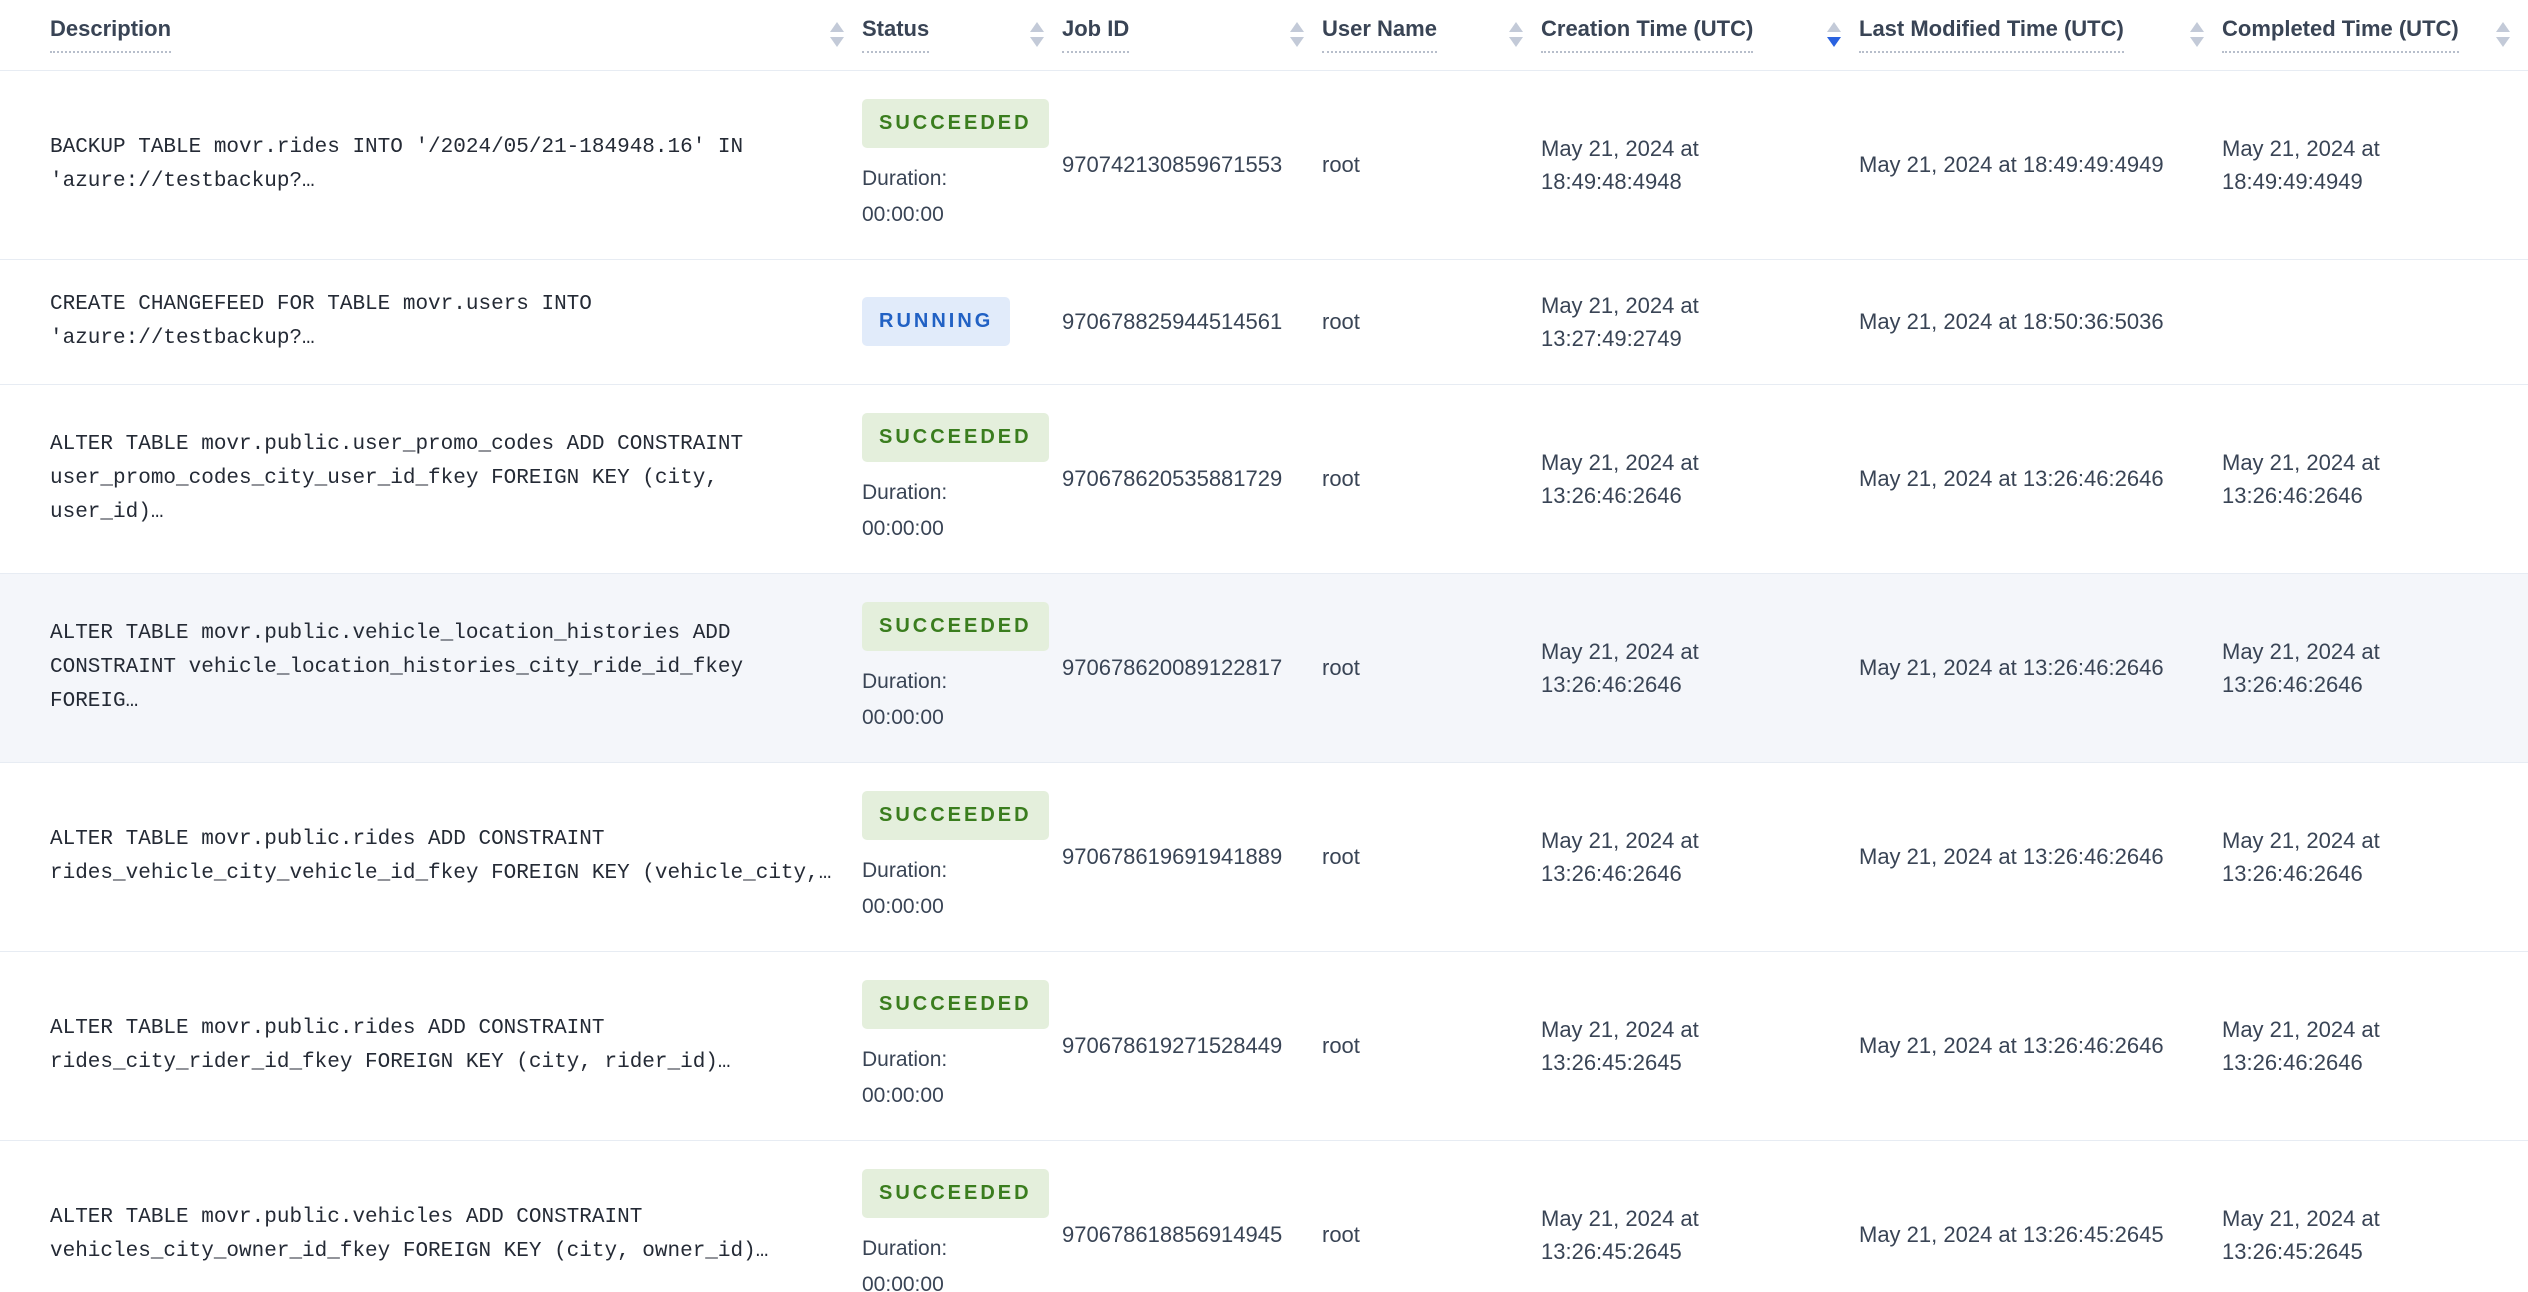 Image resolution: width=2528 pixels, height=1292 pixels. What do you see at coordinates (1172, 321) in the screenshot?
I see `job-id: 970678825944514561` at bounding box center [1172, 321].